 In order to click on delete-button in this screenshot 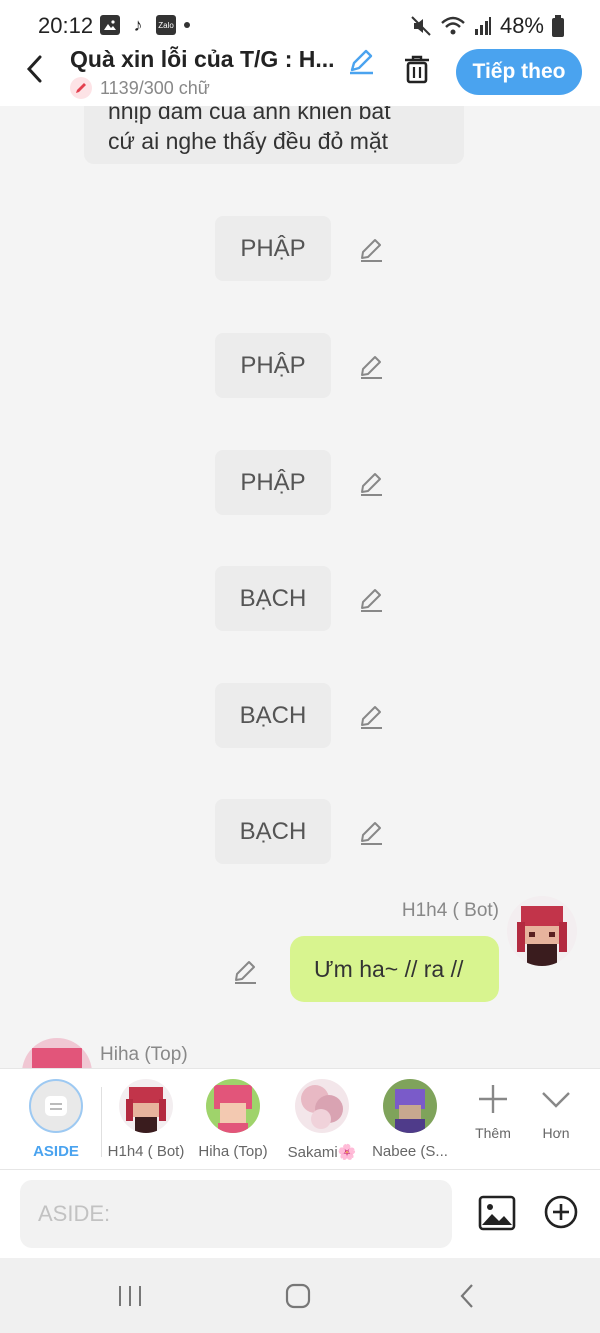, I will do `click(417, 69)`.